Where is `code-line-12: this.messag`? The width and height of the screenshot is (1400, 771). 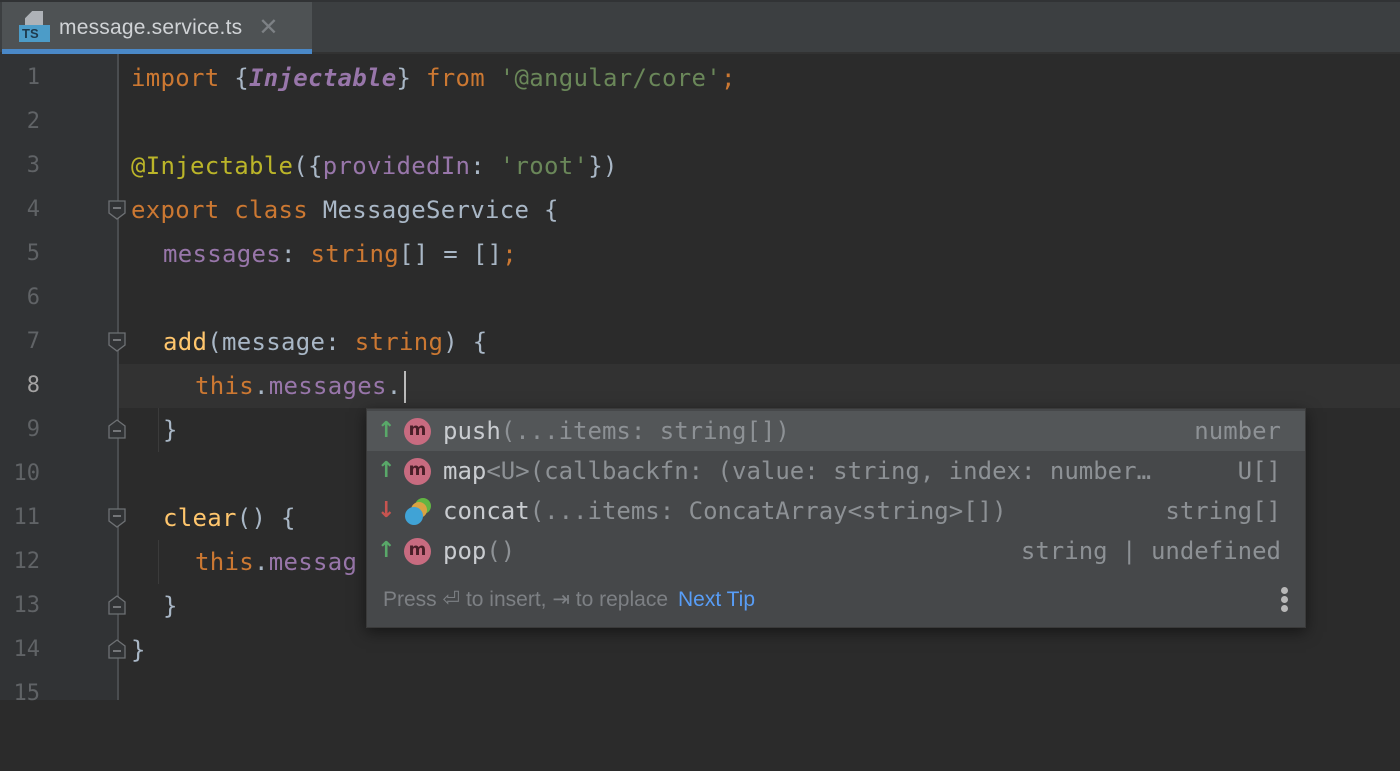
code-line-12: this.messag is located at coordinates (276, 562).